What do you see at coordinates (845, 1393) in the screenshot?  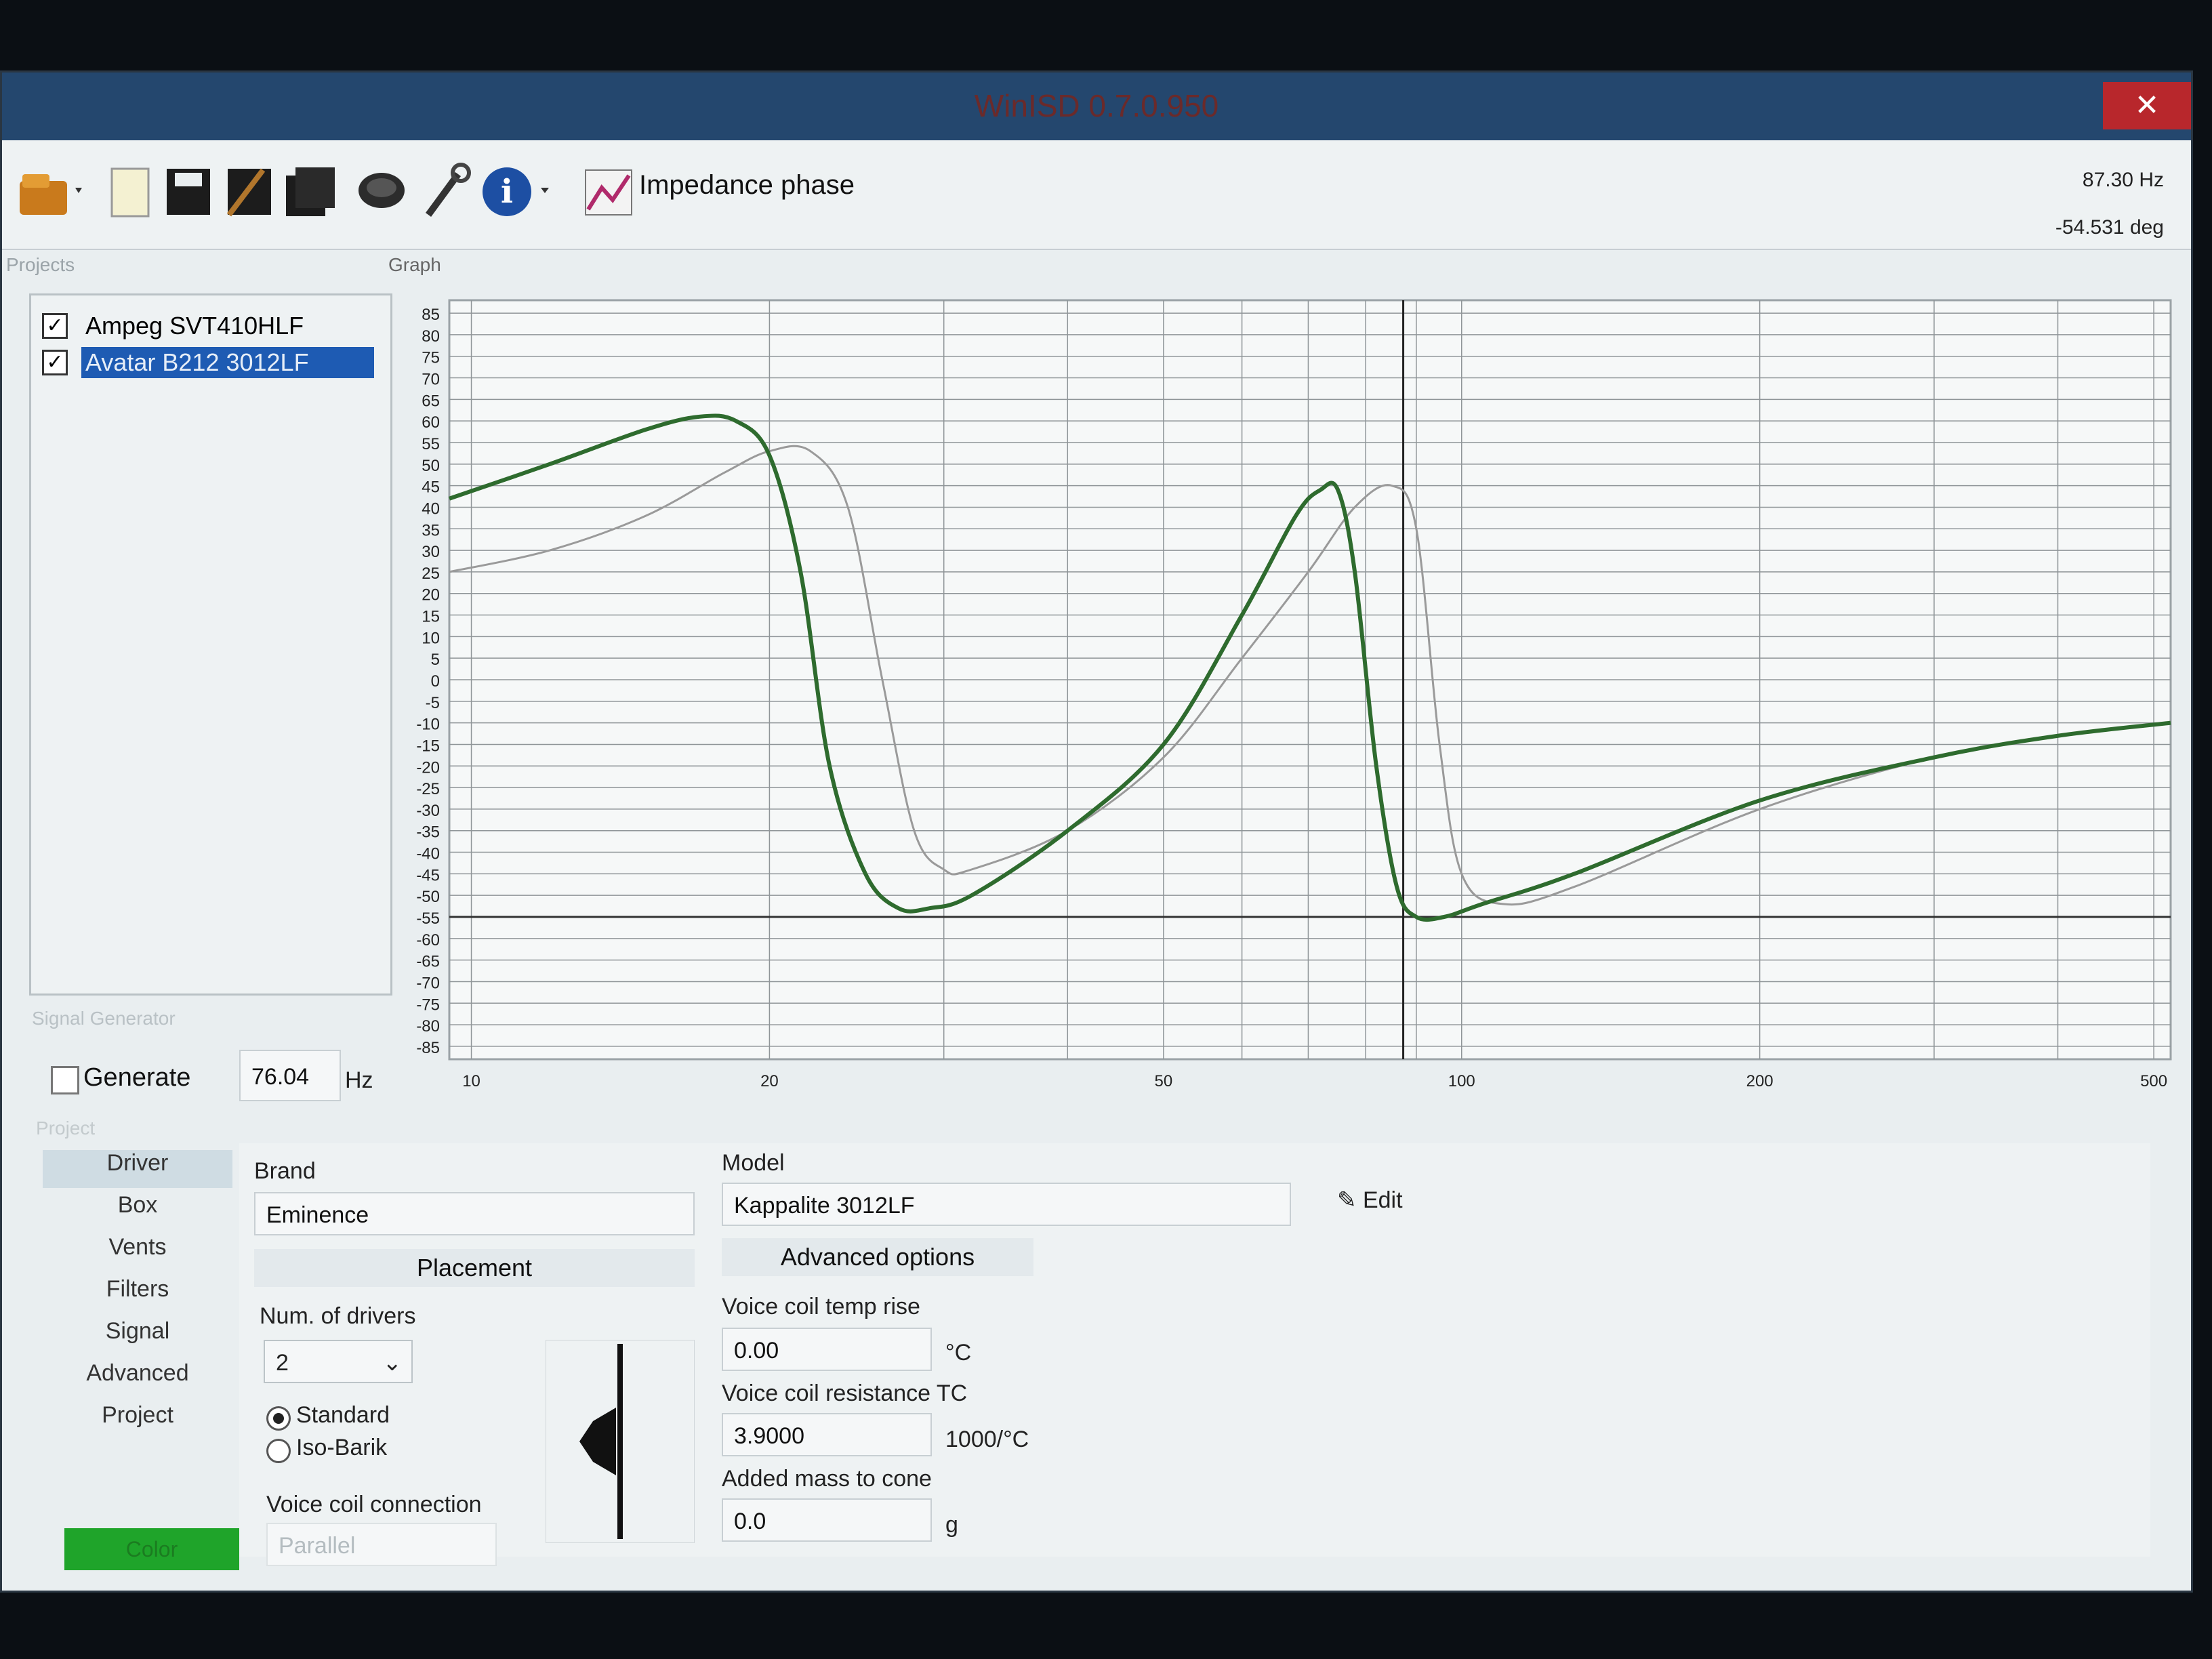 I see `vc-res-tc-label: Voice coil resistance TC` at bounding box center [845, 1393].